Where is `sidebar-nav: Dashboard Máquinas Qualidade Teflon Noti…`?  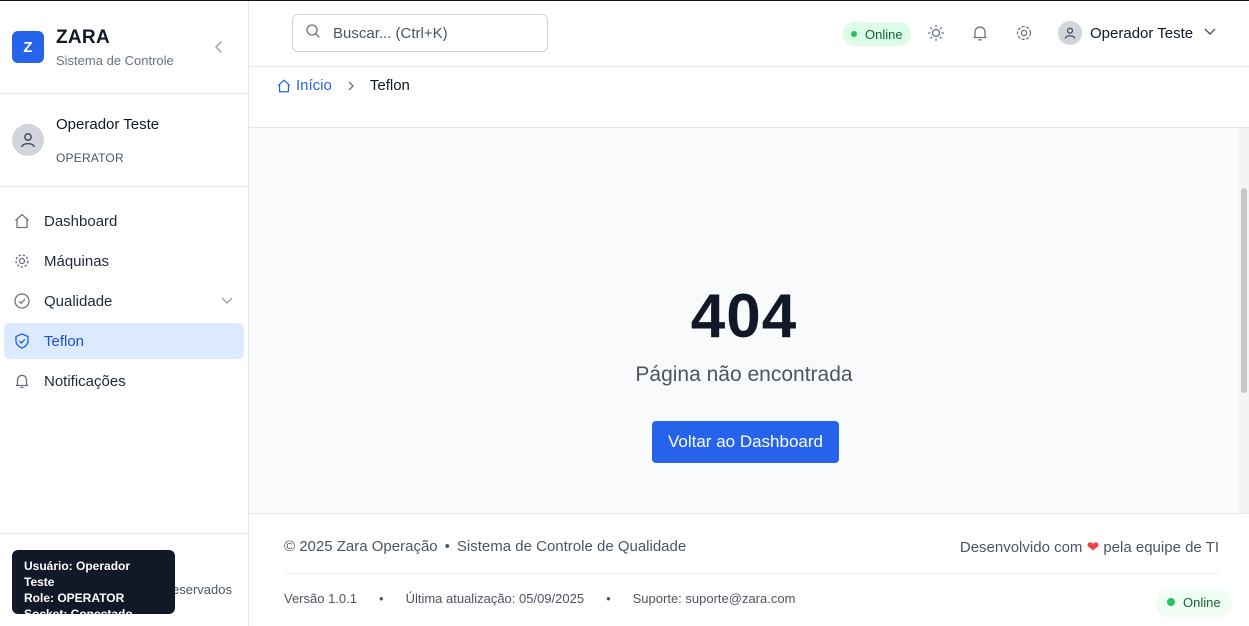 sidebar-nav: Dashboard Máquinas Qualidade Teflon Noti… is located at coordinates (124, 293).